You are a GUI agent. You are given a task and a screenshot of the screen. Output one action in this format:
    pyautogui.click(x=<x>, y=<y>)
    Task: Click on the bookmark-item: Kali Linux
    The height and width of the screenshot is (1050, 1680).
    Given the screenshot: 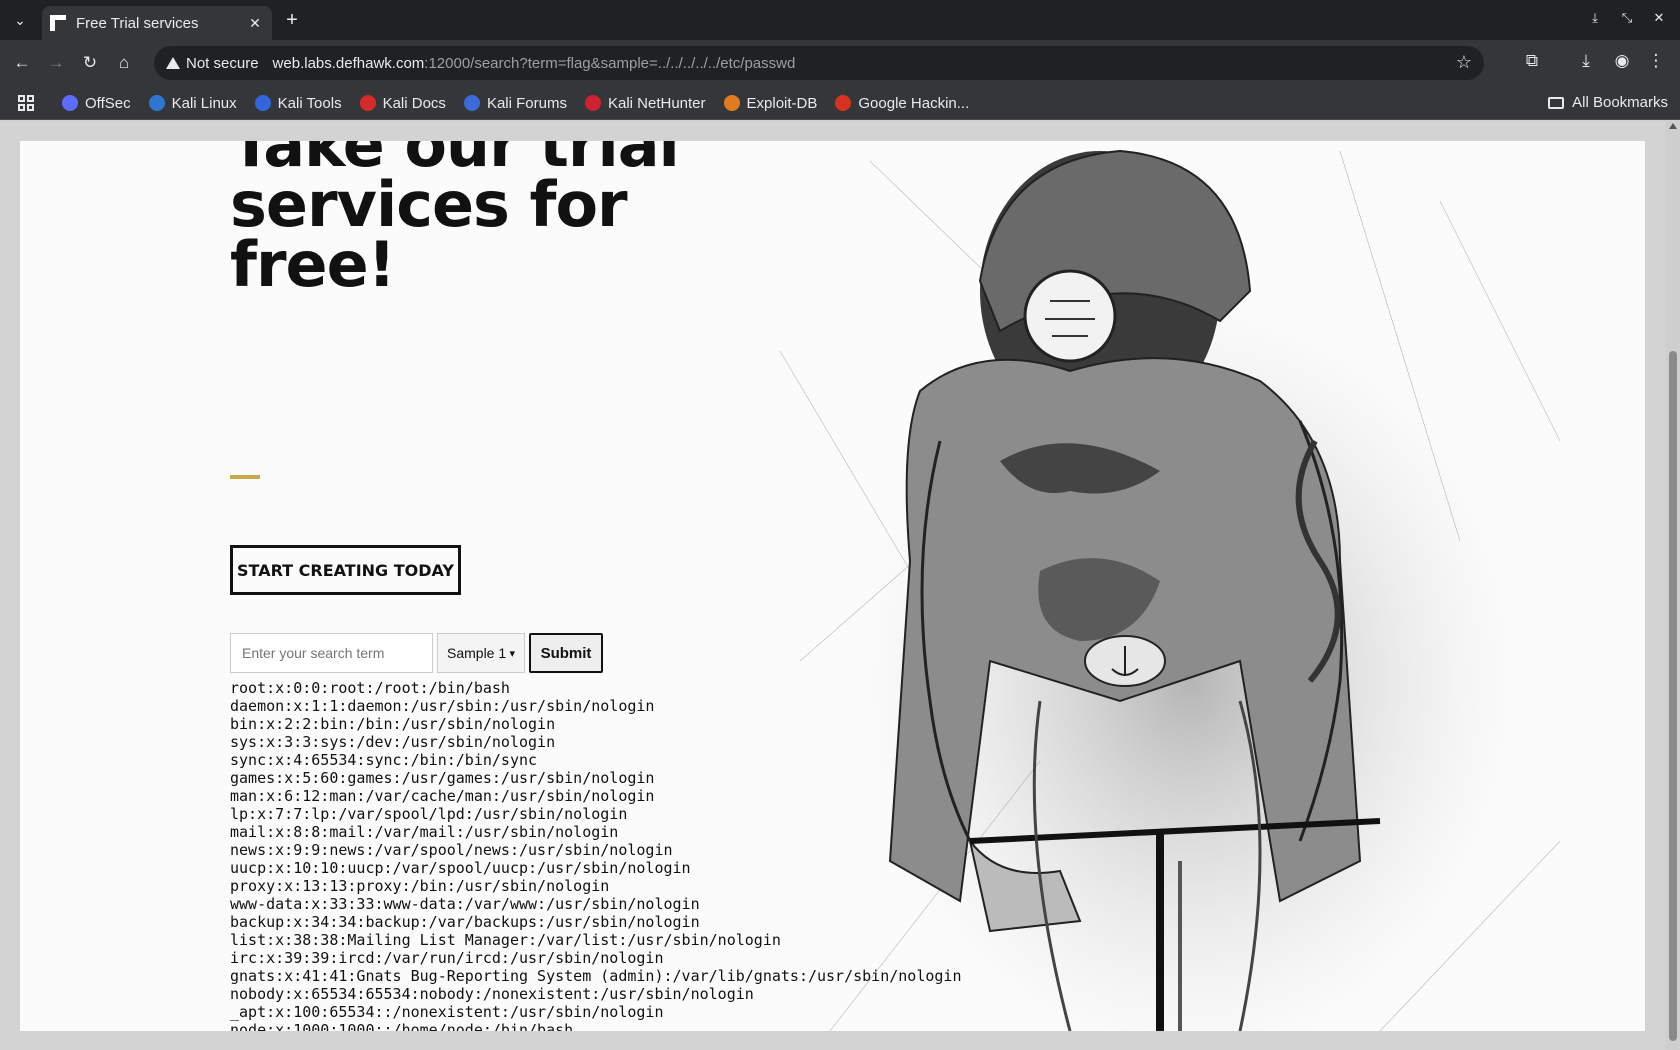 What is the action you would take?
    pyautogui.click(x=192, y=103)
    